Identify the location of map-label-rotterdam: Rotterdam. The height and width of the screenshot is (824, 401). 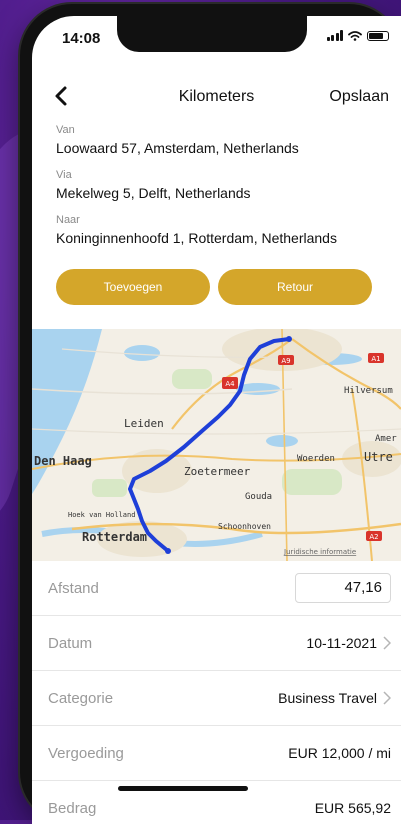
(114, 537).